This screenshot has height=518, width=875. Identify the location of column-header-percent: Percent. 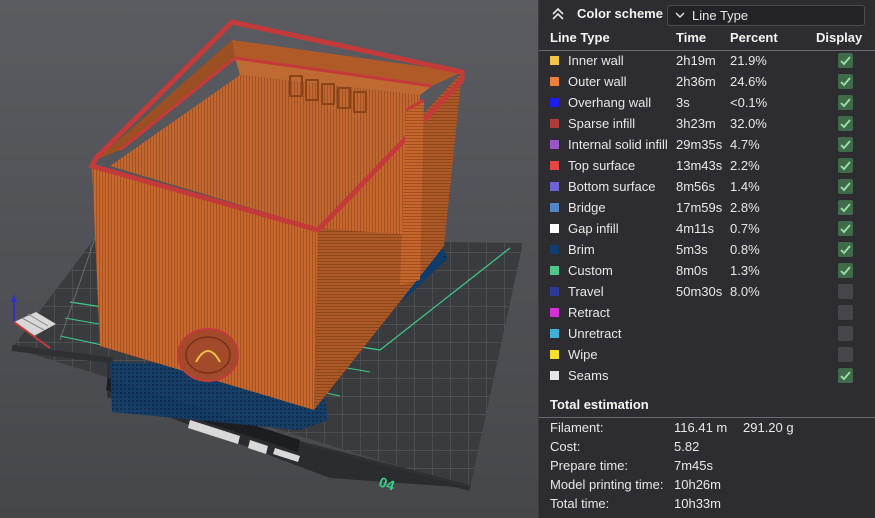
(754, 37).